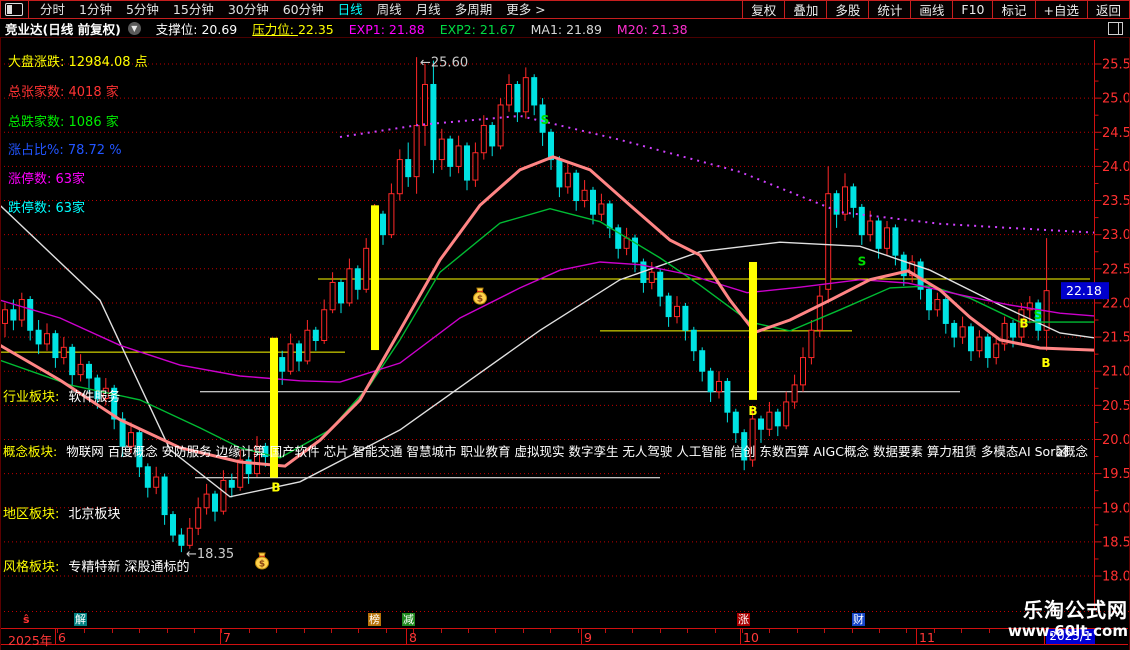 This screenshot has height=650, width=1130. I want to click on stat-row-3: 涨占比%: 78.72 %, so click(65, 150).